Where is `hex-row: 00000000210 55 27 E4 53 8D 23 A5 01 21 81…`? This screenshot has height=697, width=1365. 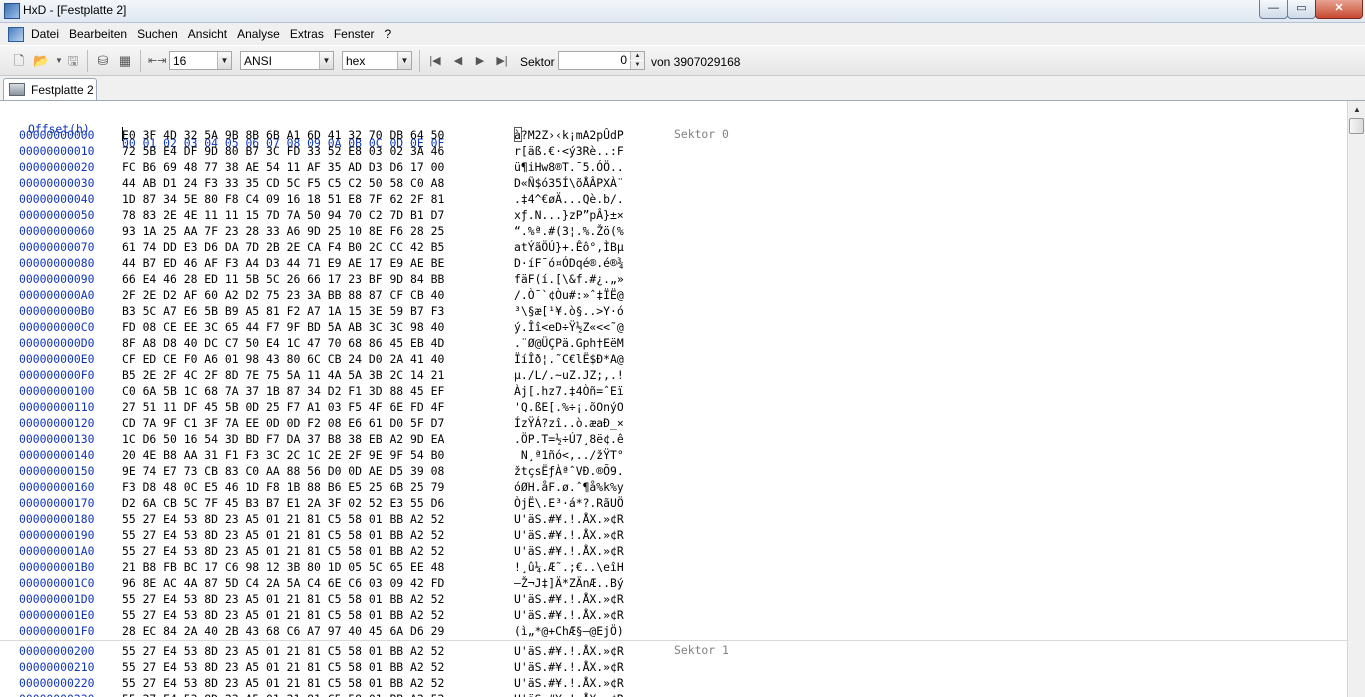 hex-row: 00000000210 55 27 E4 53 8D 23 A5 01 21 81… is located at coordinates (673, 667).